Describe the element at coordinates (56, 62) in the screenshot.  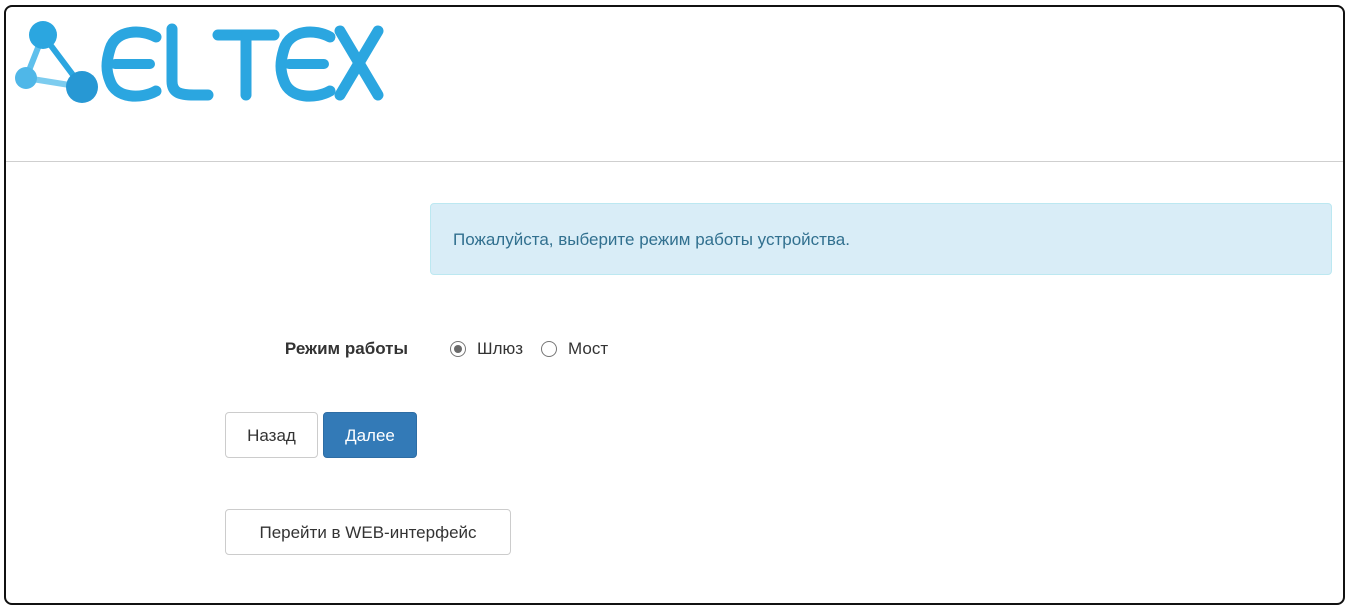
I see `network-nodes-icon` at that location.